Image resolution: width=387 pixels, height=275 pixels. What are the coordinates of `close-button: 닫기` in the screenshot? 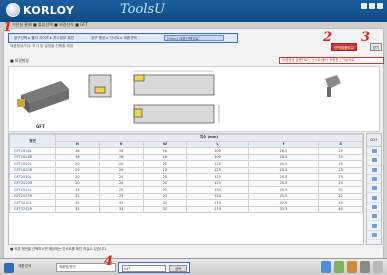 It's located at (376, 47).